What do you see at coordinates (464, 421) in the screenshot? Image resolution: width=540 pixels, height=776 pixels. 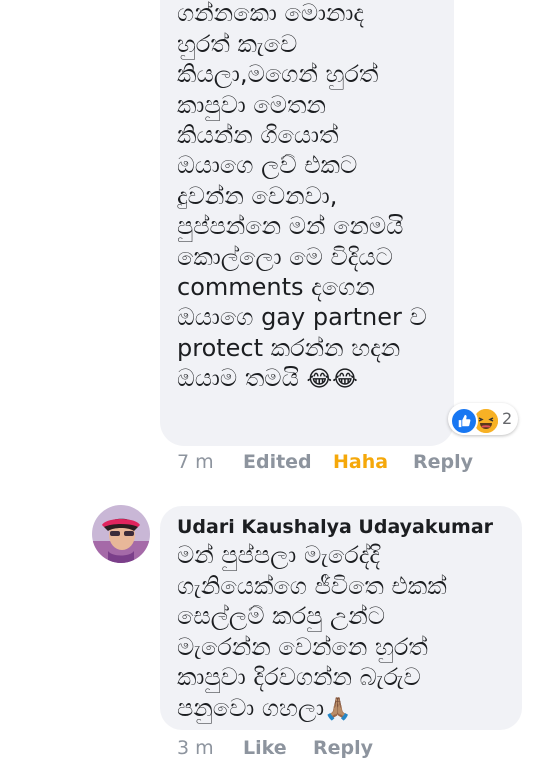 I see `like-icon` at bounding box center [464, 421].